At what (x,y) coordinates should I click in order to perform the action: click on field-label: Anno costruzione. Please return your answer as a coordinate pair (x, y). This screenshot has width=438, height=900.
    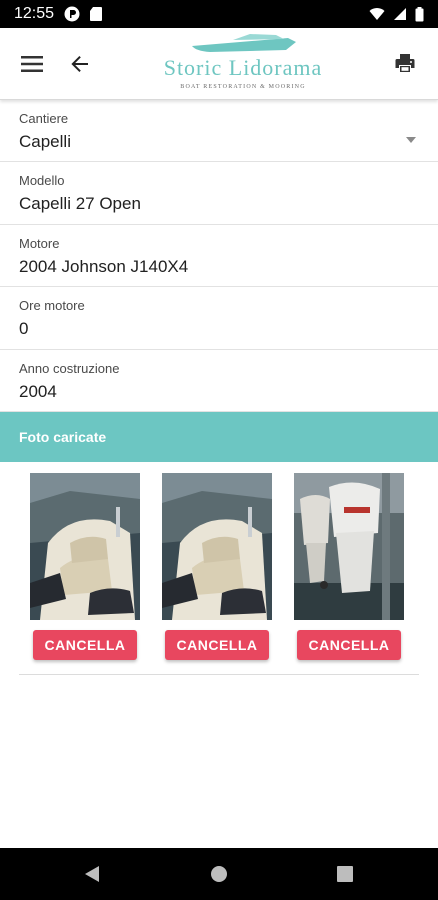
    Looking at the image, I should click on (69, 368).